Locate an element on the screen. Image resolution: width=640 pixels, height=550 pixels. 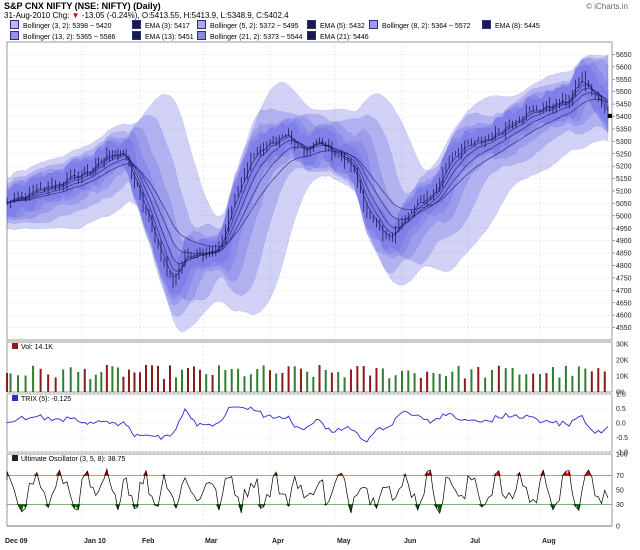
uo-tick-label: 0 is located at coordinates (618, 527).